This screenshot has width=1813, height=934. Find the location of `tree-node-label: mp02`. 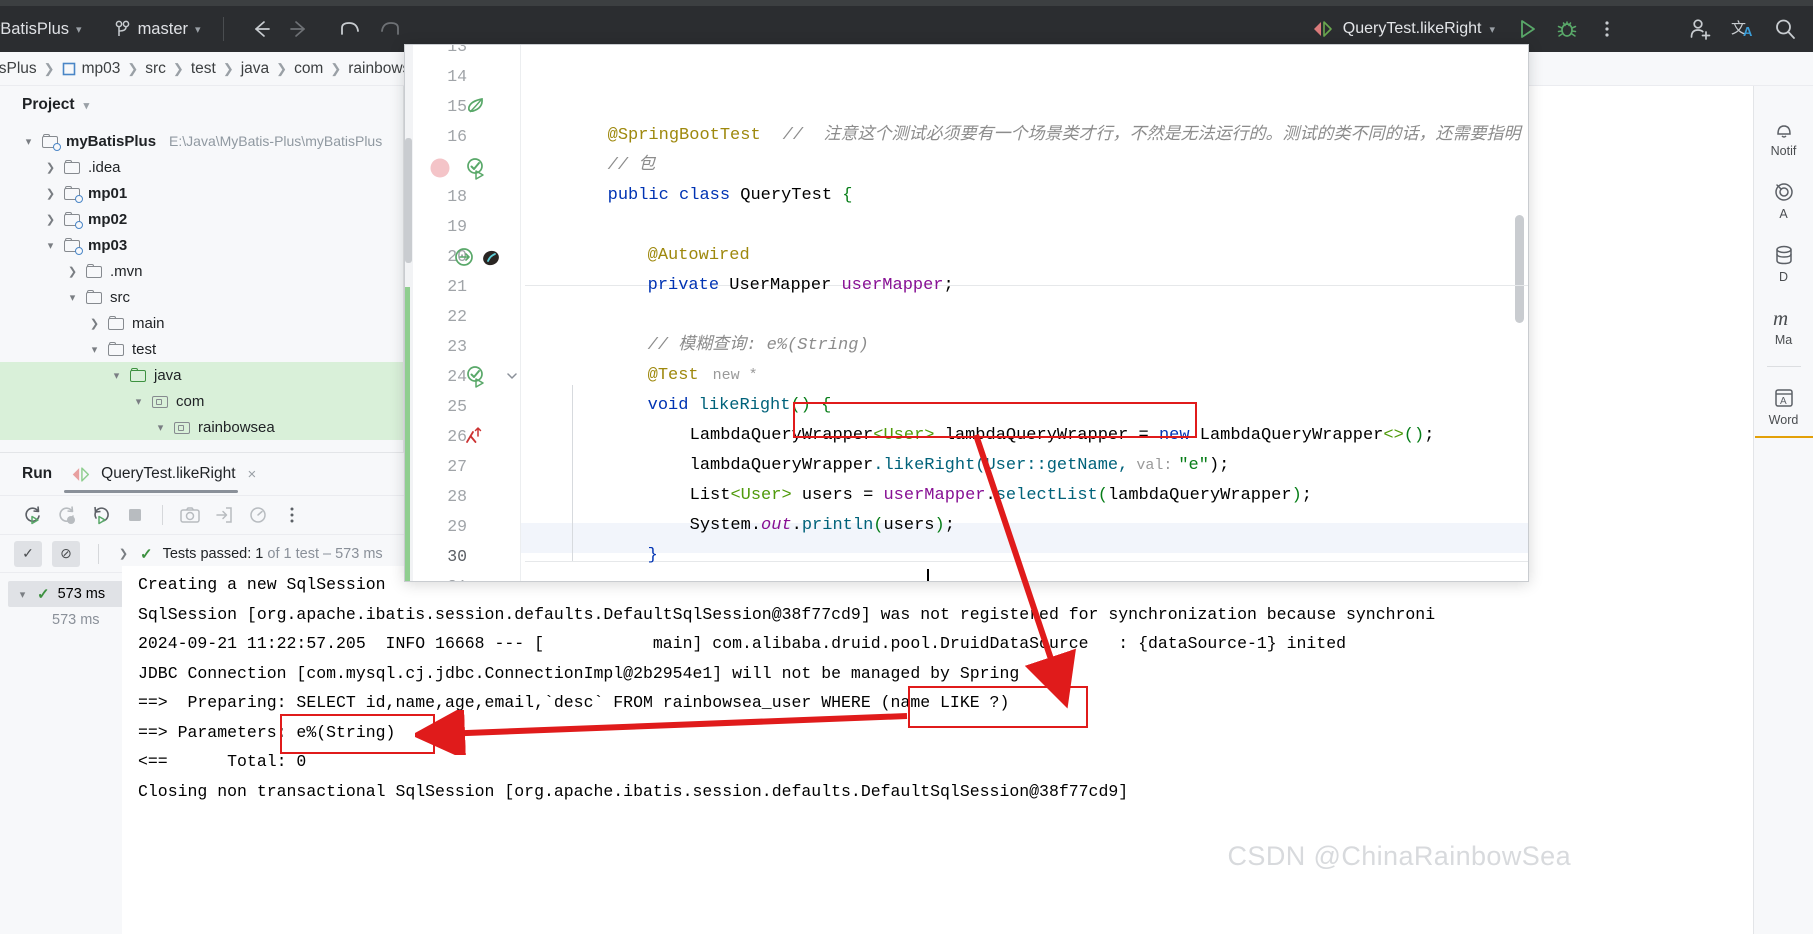

tree-node-label: mp02 is located at coordinates (108, 219).